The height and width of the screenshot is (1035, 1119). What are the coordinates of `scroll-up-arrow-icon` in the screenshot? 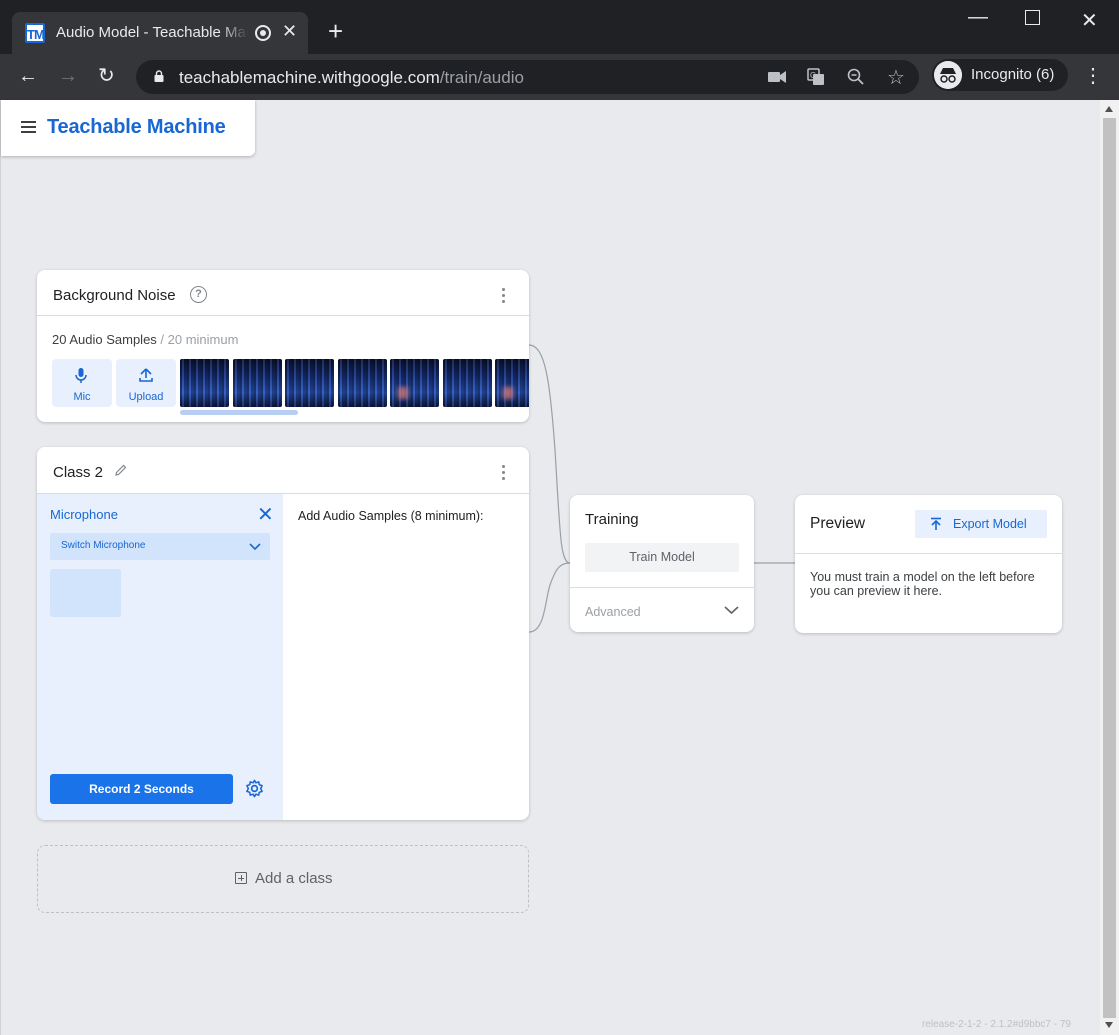 It's located at (1109, 109).